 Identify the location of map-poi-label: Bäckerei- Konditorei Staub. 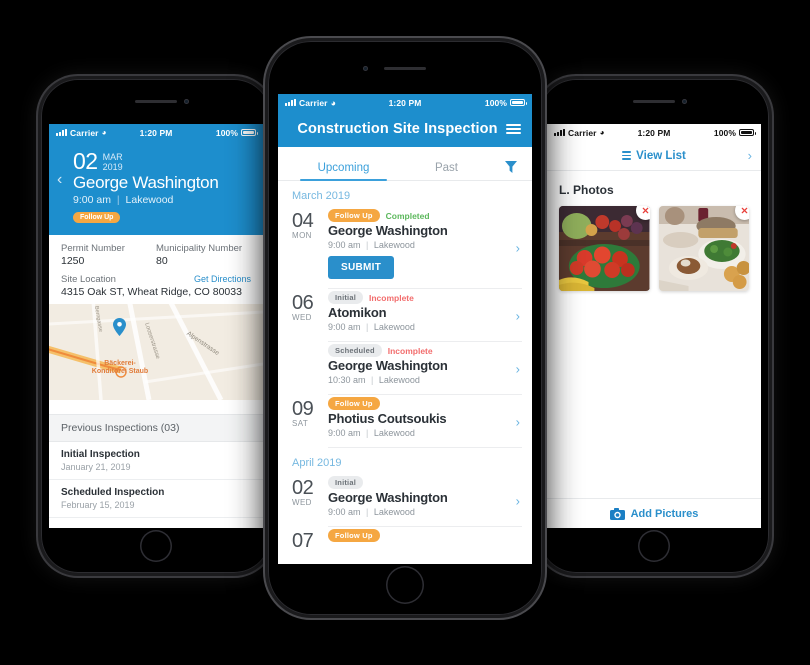
(120, 367).